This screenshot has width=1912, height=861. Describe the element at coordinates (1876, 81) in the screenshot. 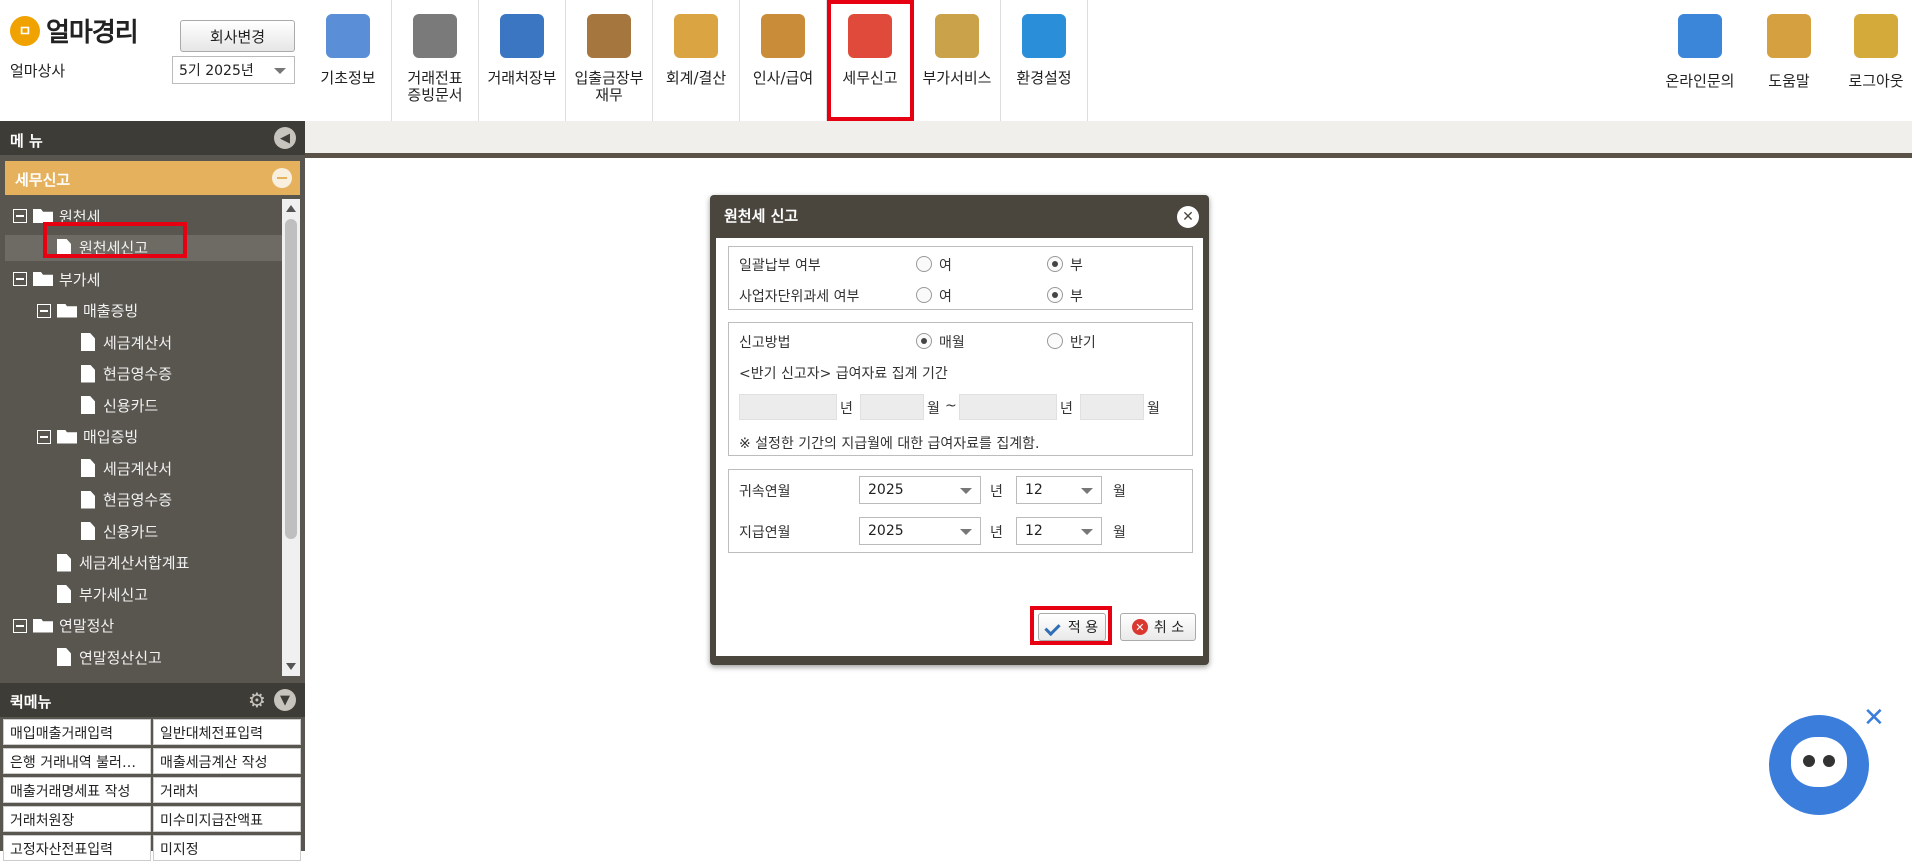

I see `nav-label: 로그아웃` at that location.